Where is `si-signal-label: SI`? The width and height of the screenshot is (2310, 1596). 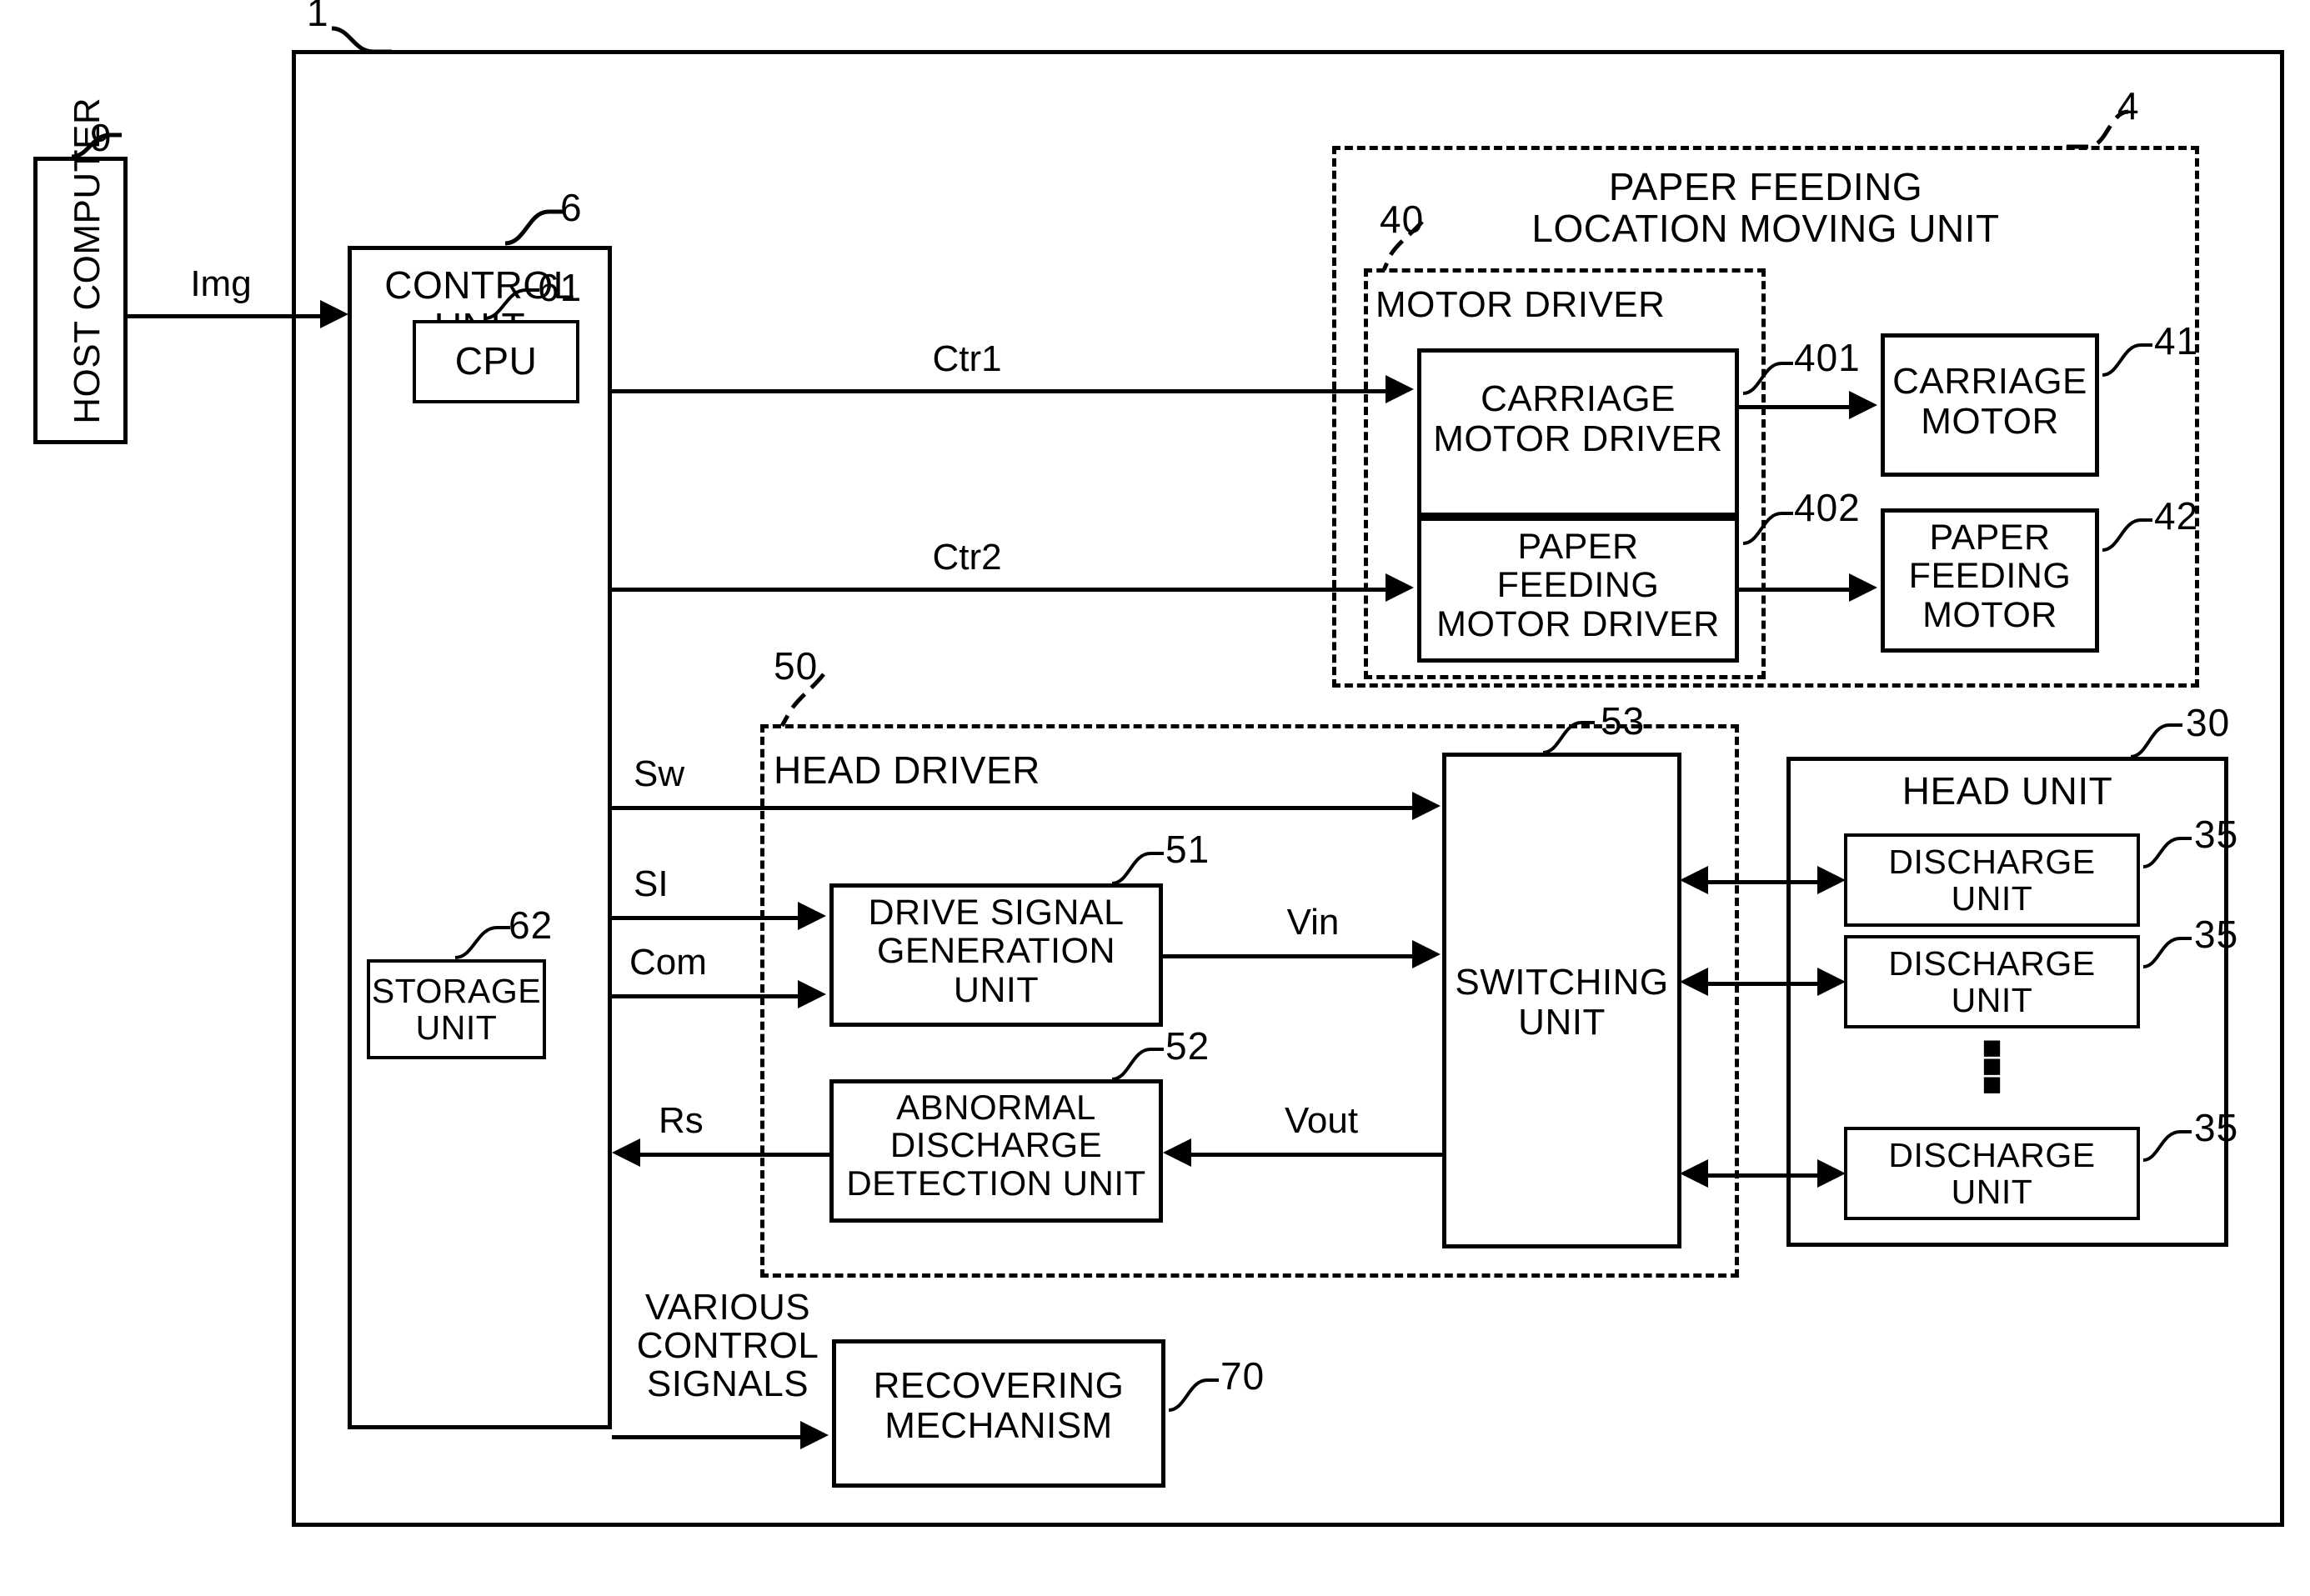
si-signal-label: SI is located at coordinates (651, 883).